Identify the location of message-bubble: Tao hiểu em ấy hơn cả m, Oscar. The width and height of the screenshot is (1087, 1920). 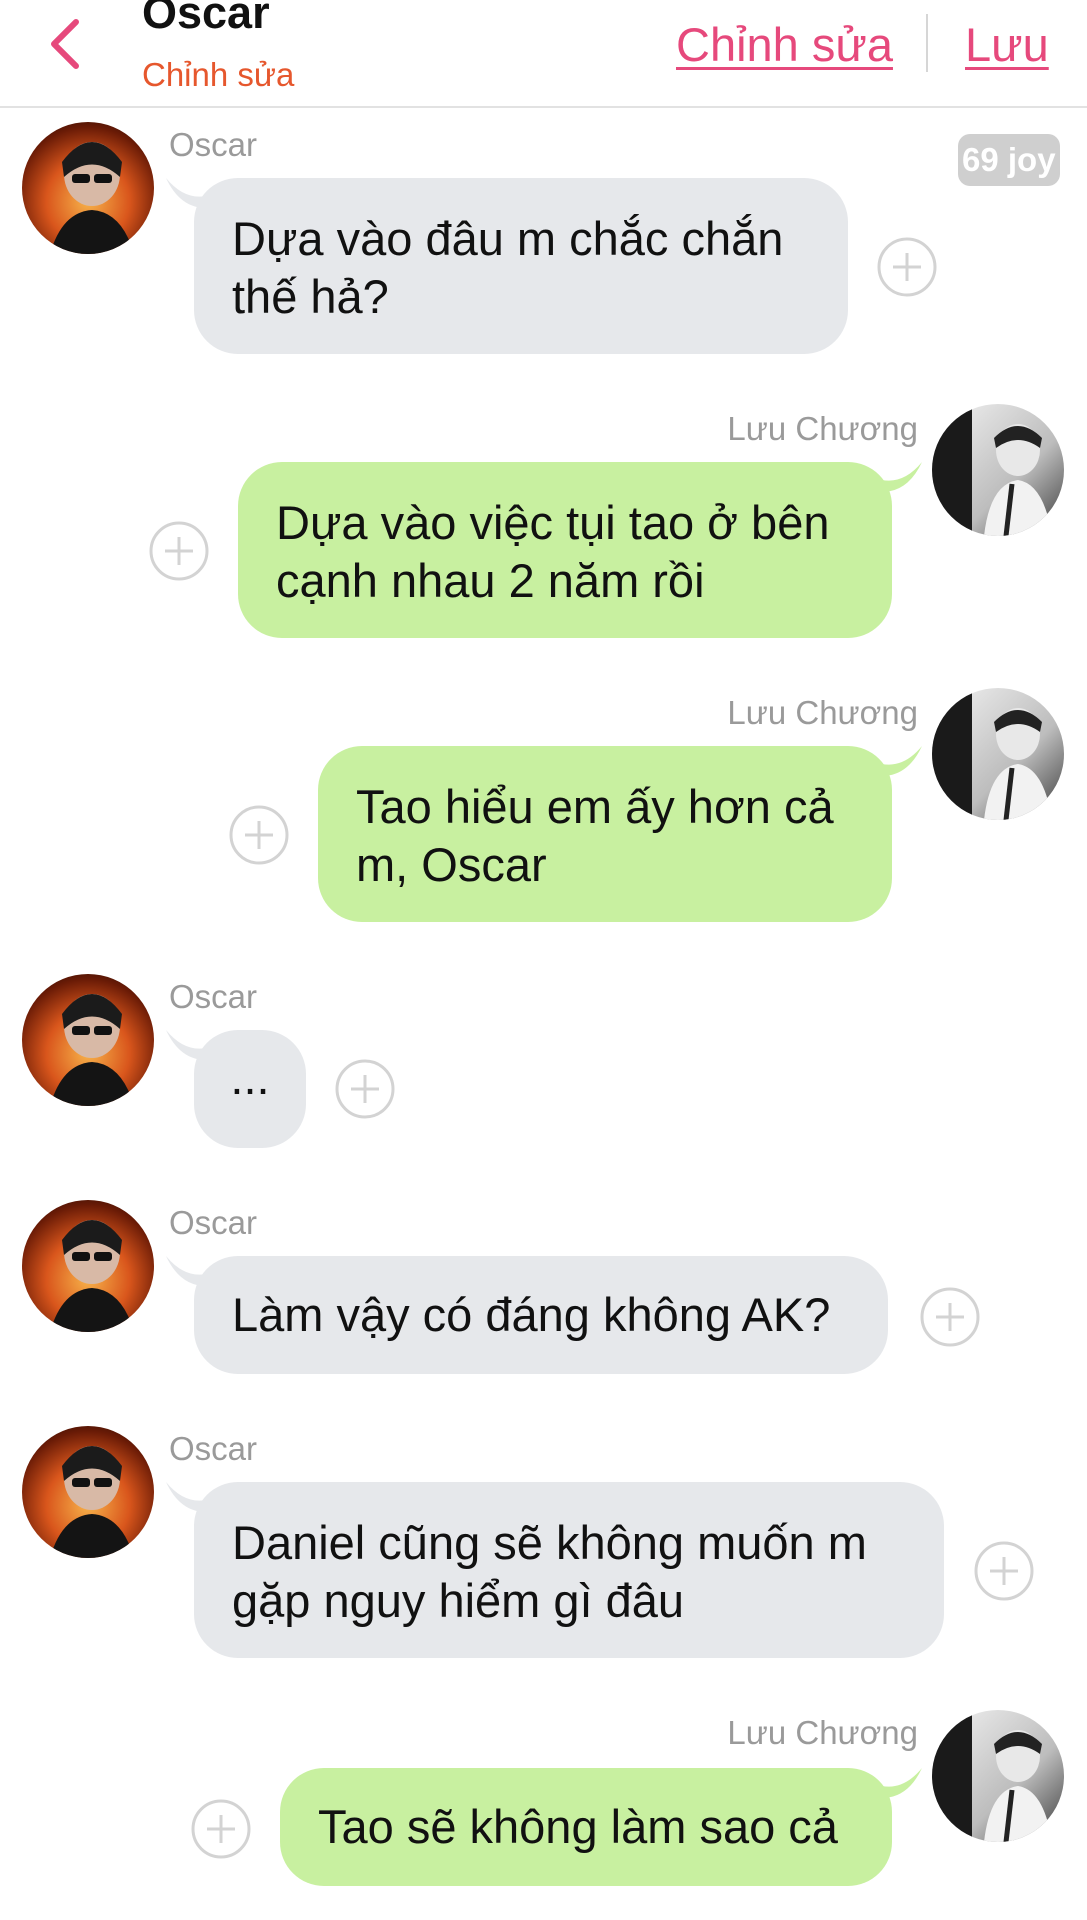
(605, 834).